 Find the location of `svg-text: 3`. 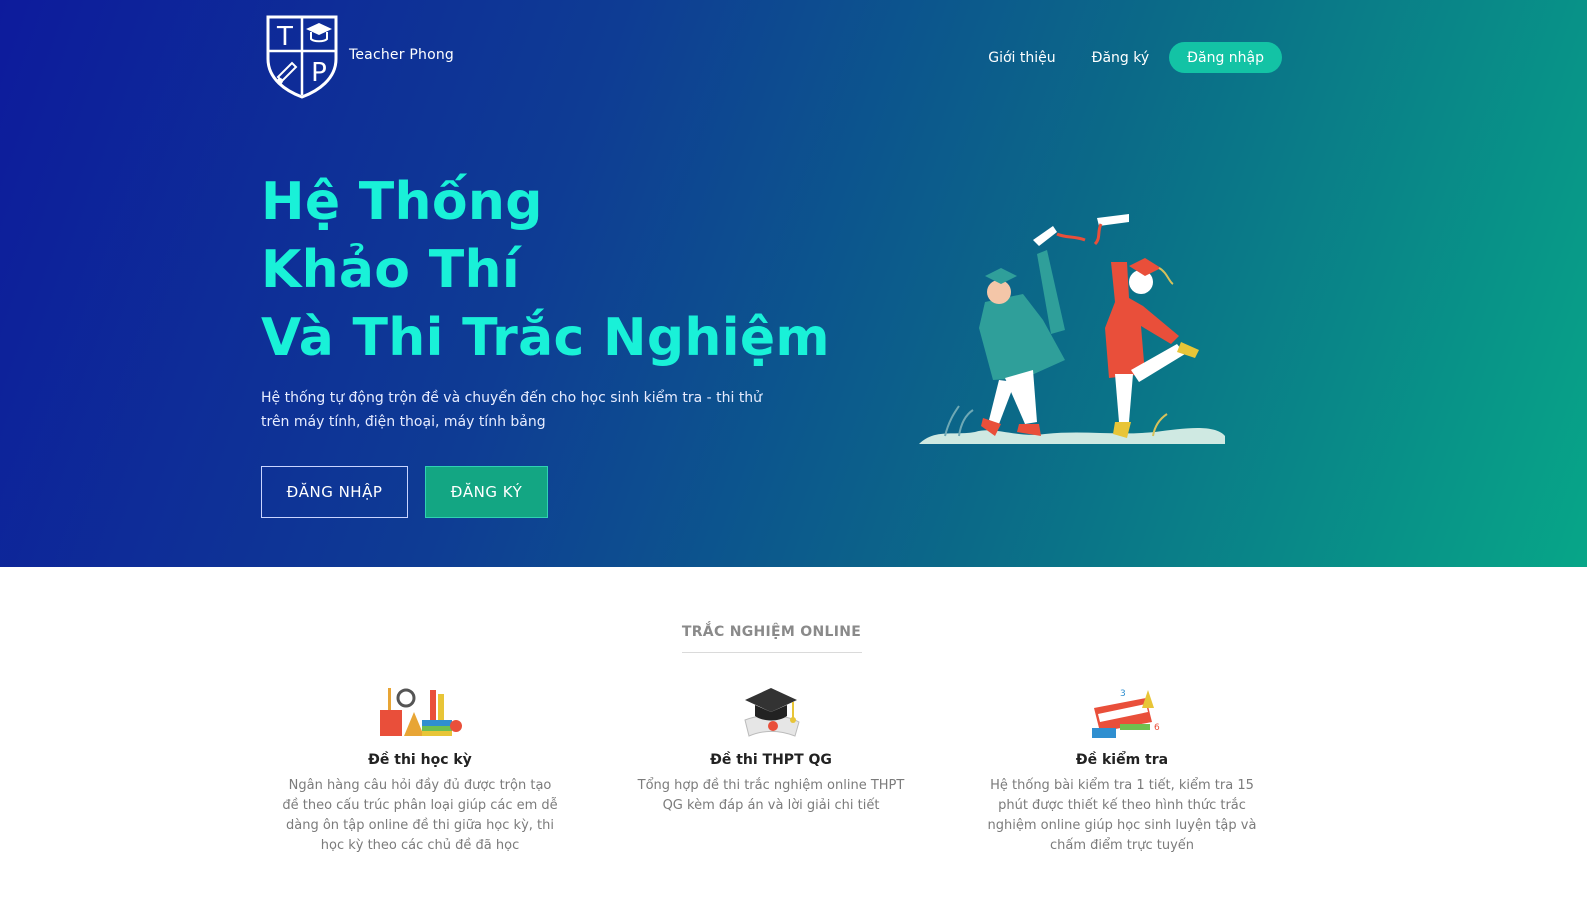

svg-text: 3 is located at coordinates (1123, 694).